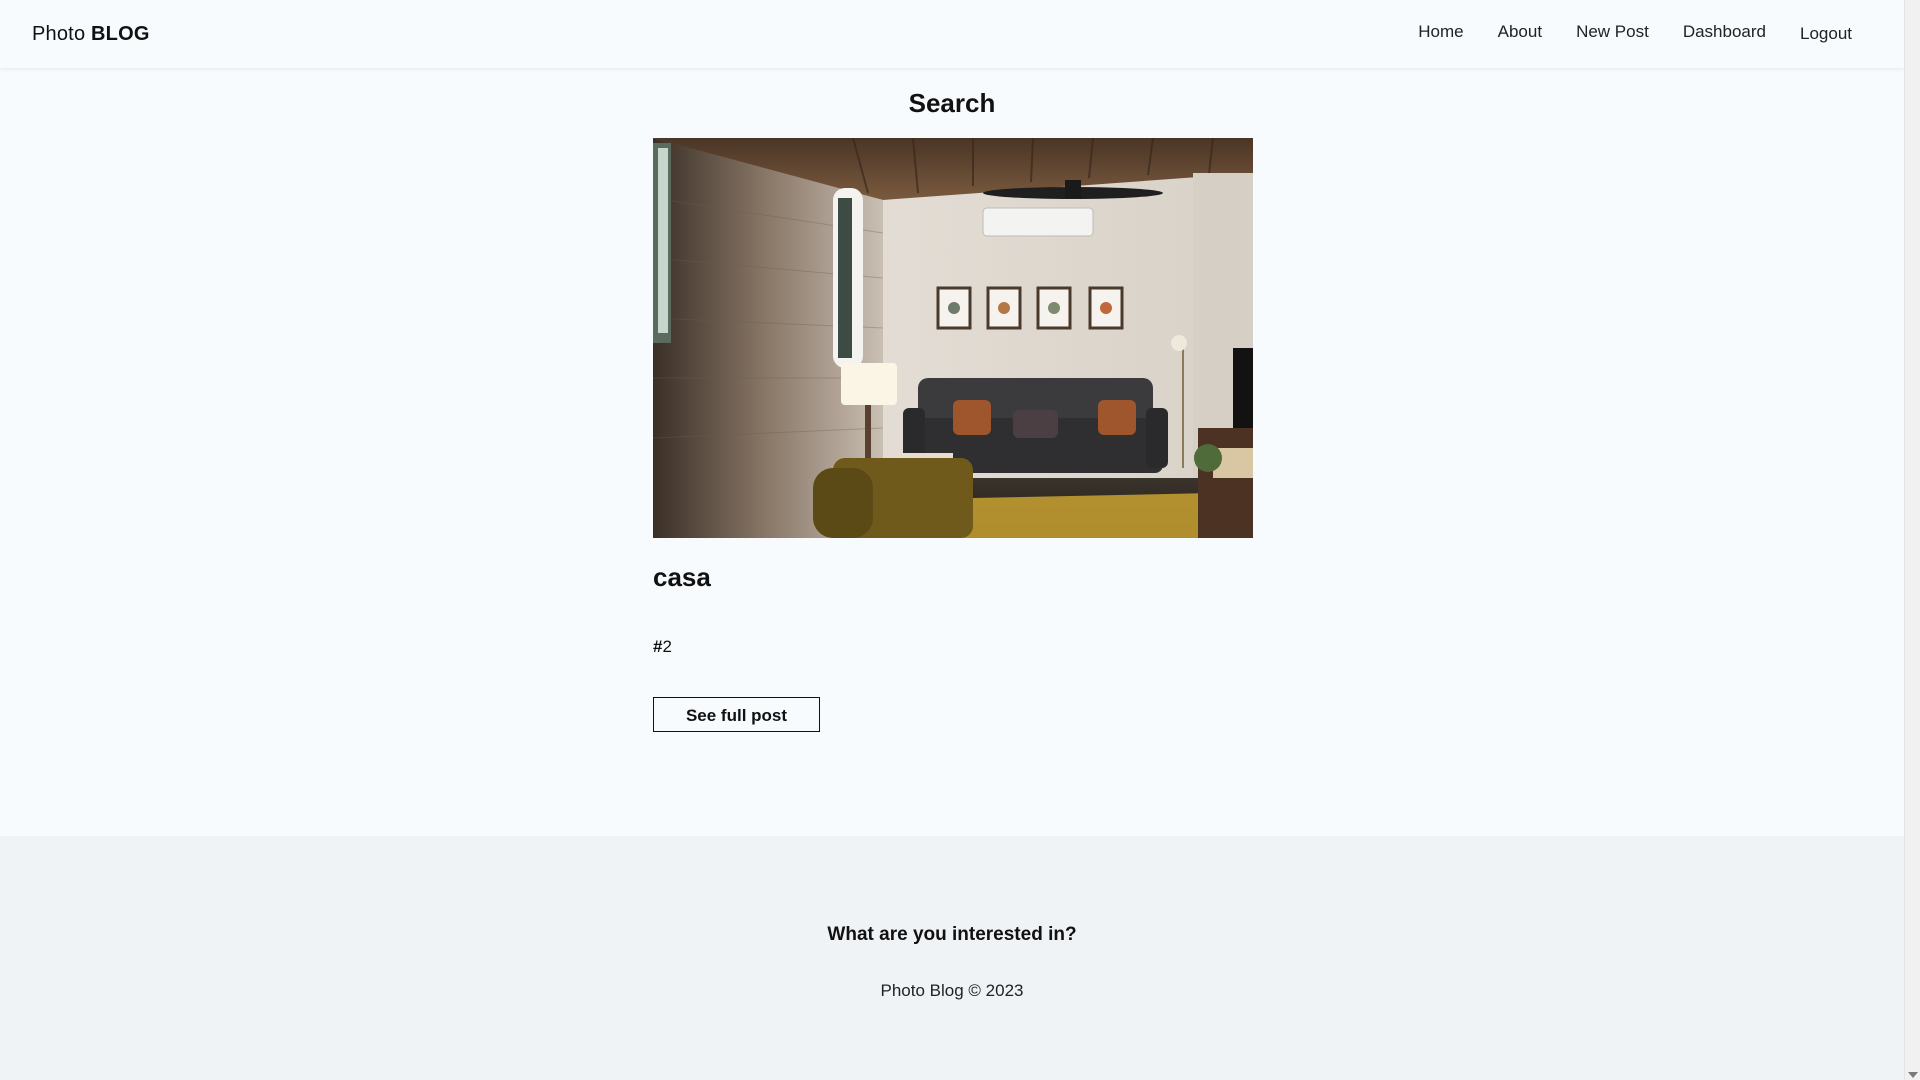 Image resolution: width=1920 pixels, height=1080 pixels. What do you see at coordinates (953, 647) in the screenshot?
I see `post-tag: #2` at bounding box center [953, 647].